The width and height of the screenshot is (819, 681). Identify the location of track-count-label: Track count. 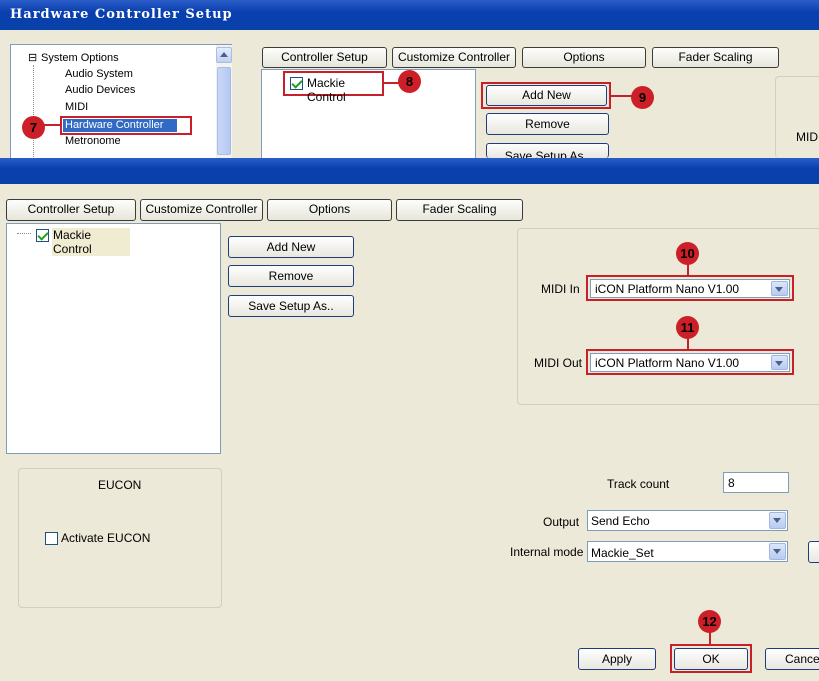
(638, 484).